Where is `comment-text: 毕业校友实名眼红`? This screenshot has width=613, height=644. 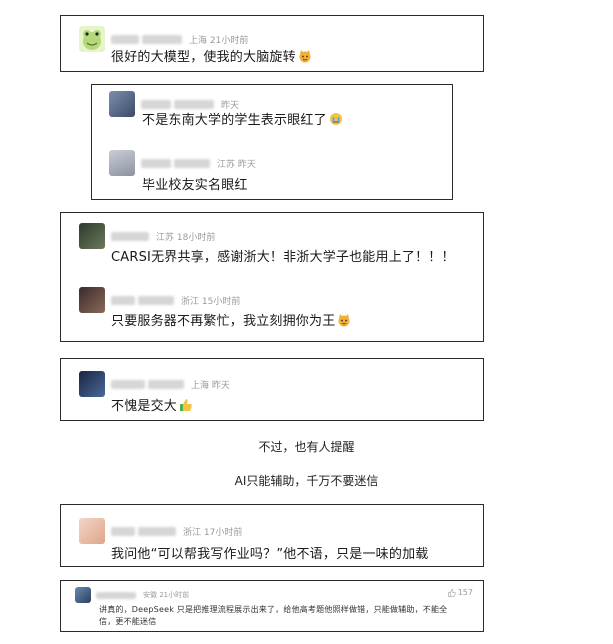 comment-text: 毕业校友实名眼红 is located at coordinates (195, 185).